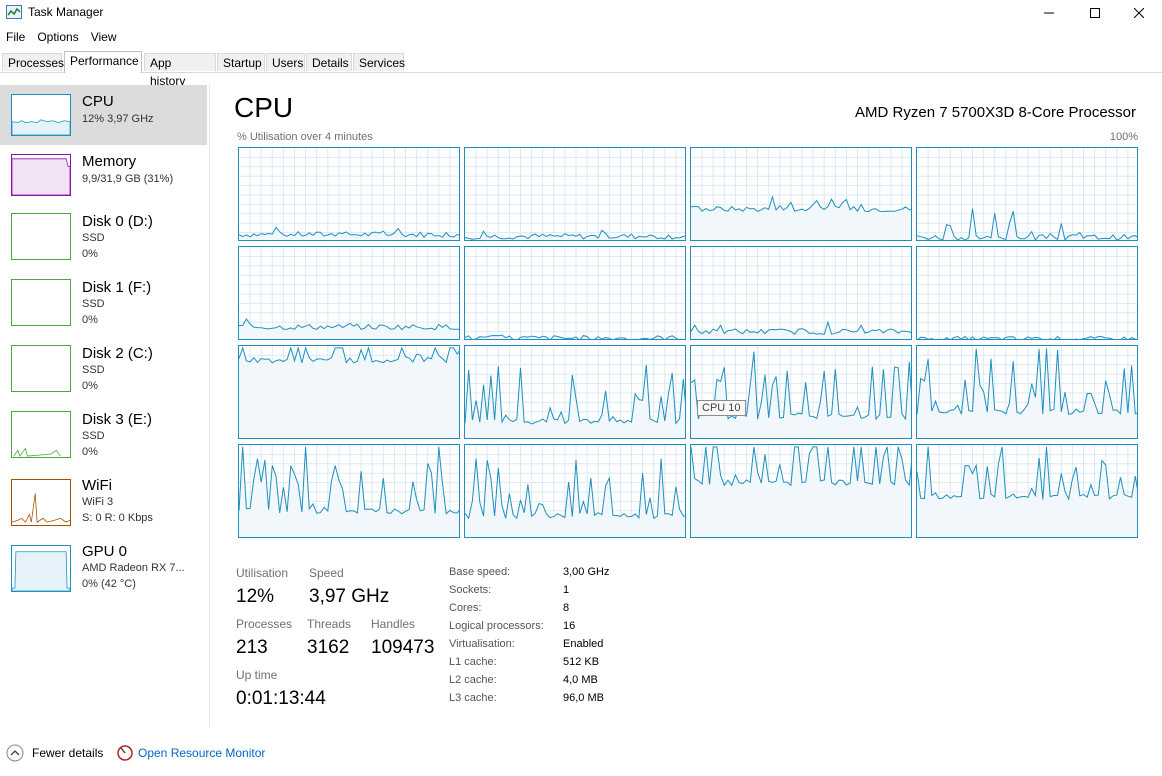 This screenshot has width=1162, height=776. What do you see at coordinates (117, 419) in the screenshot?
I see `sidebar-disk3-name: Disk 3 (E:)` at bounding box center [117, 419].